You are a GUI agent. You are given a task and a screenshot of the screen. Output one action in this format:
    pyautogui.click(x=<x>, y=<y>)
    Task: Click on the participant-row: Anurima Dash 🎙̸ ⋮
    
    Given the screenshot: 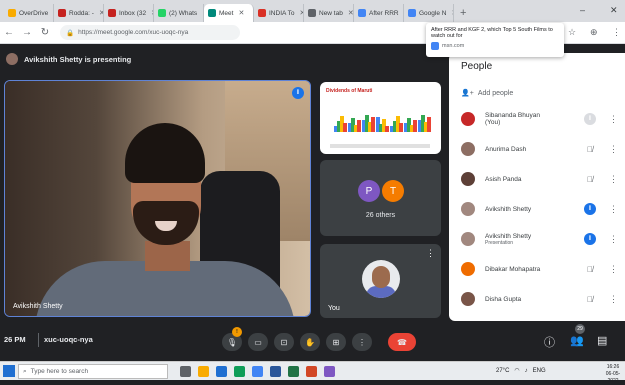 What is the action you would take?
    pyautogui.click(x=537, y=149)
    